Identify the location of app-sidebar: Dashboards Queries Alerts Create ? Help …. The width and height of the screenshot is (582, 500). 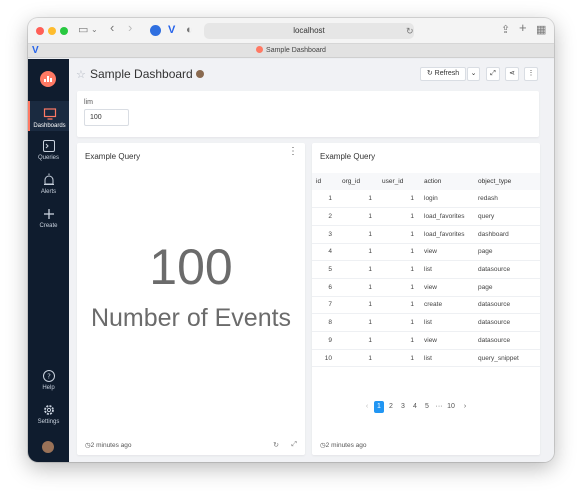
(48, 260).